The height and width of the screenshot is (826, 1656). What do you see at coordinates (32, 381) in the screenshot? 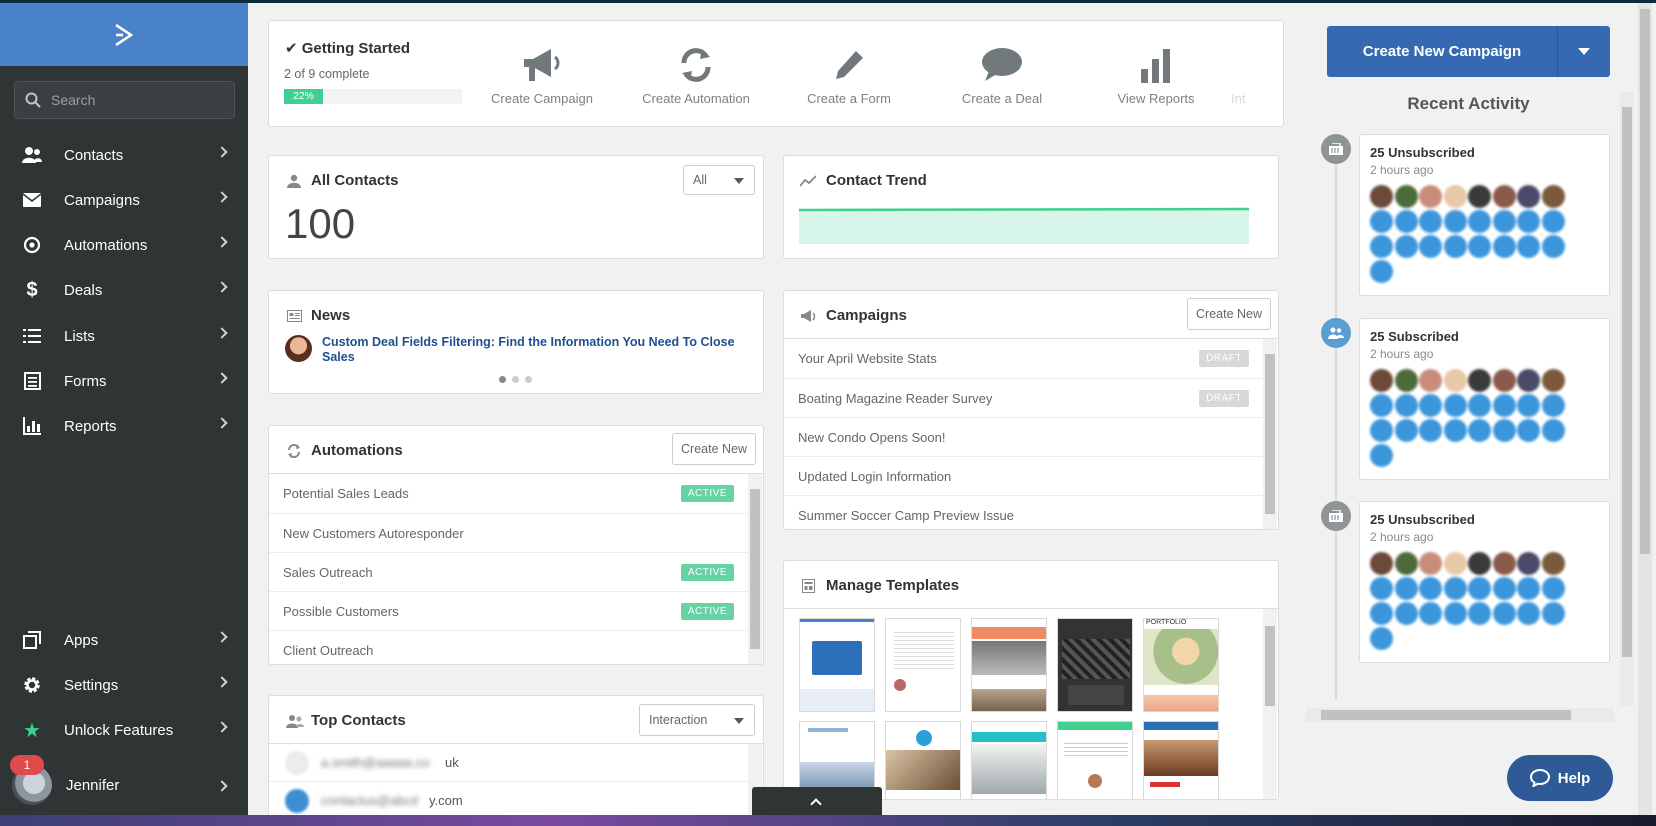
I see `form-icon` at bounding box center [32, 381].